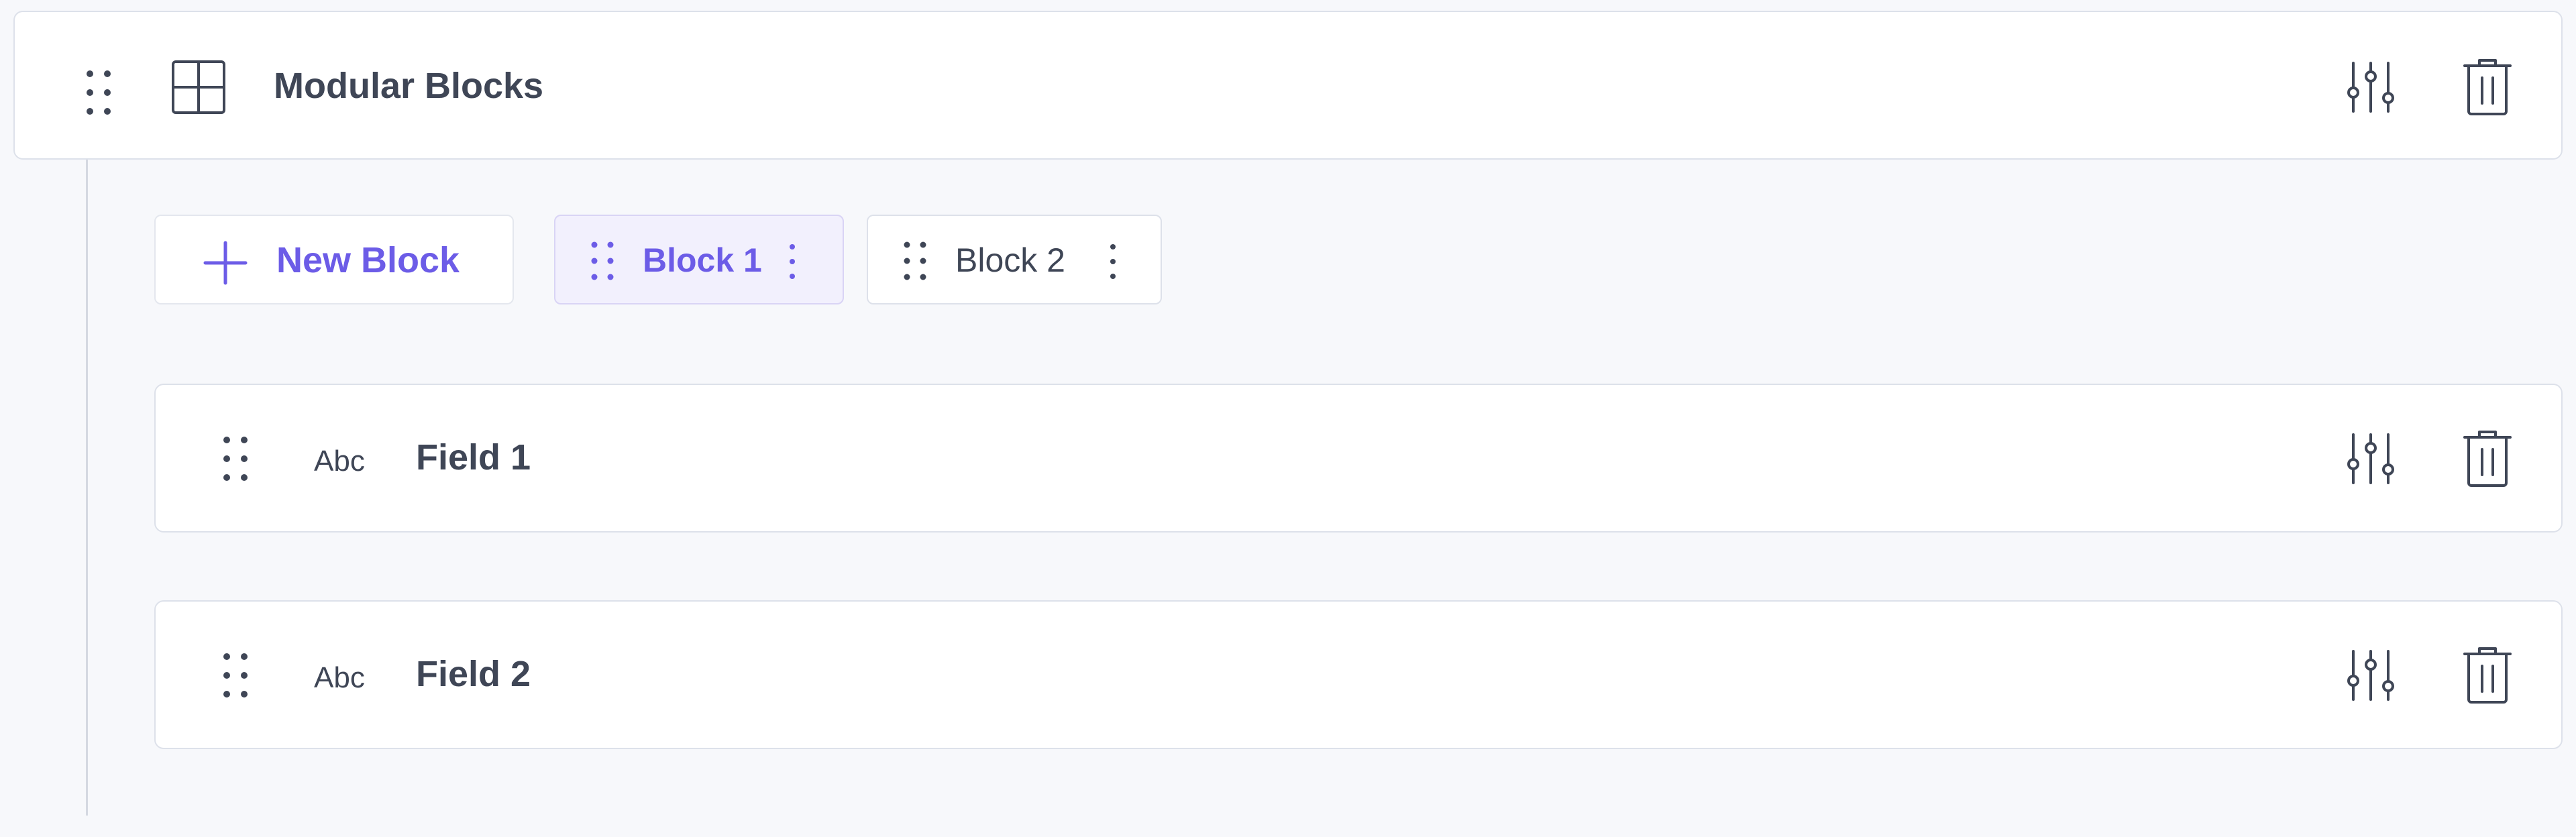 The width and height of the screenshot is (2576, 837). What do you see at coordinates (702, 260) in the screenshot?
I see `tab-block-1-label: Block 1` at bounding box center [702, 260].